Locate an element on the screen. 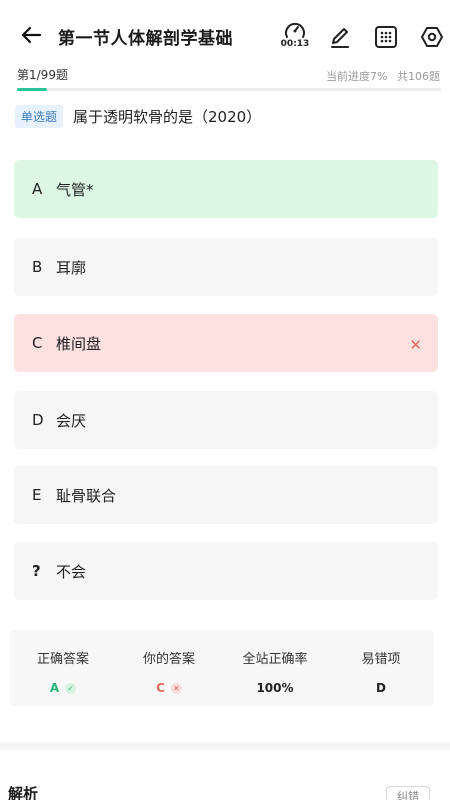 The height and width of the screenshot is (800, 450). question-grid-button is located at coordinates (386, 37).